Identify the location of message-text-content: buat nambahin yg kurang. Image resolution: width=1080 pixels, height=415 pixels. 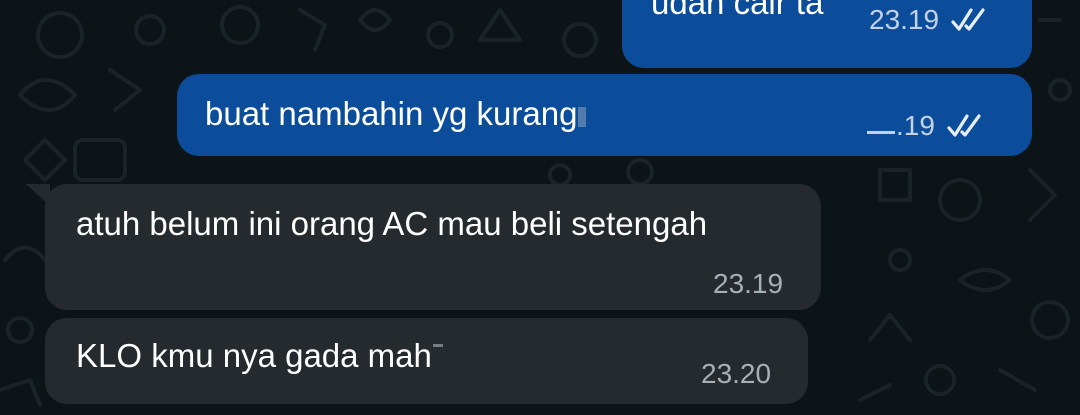
(391, 113).